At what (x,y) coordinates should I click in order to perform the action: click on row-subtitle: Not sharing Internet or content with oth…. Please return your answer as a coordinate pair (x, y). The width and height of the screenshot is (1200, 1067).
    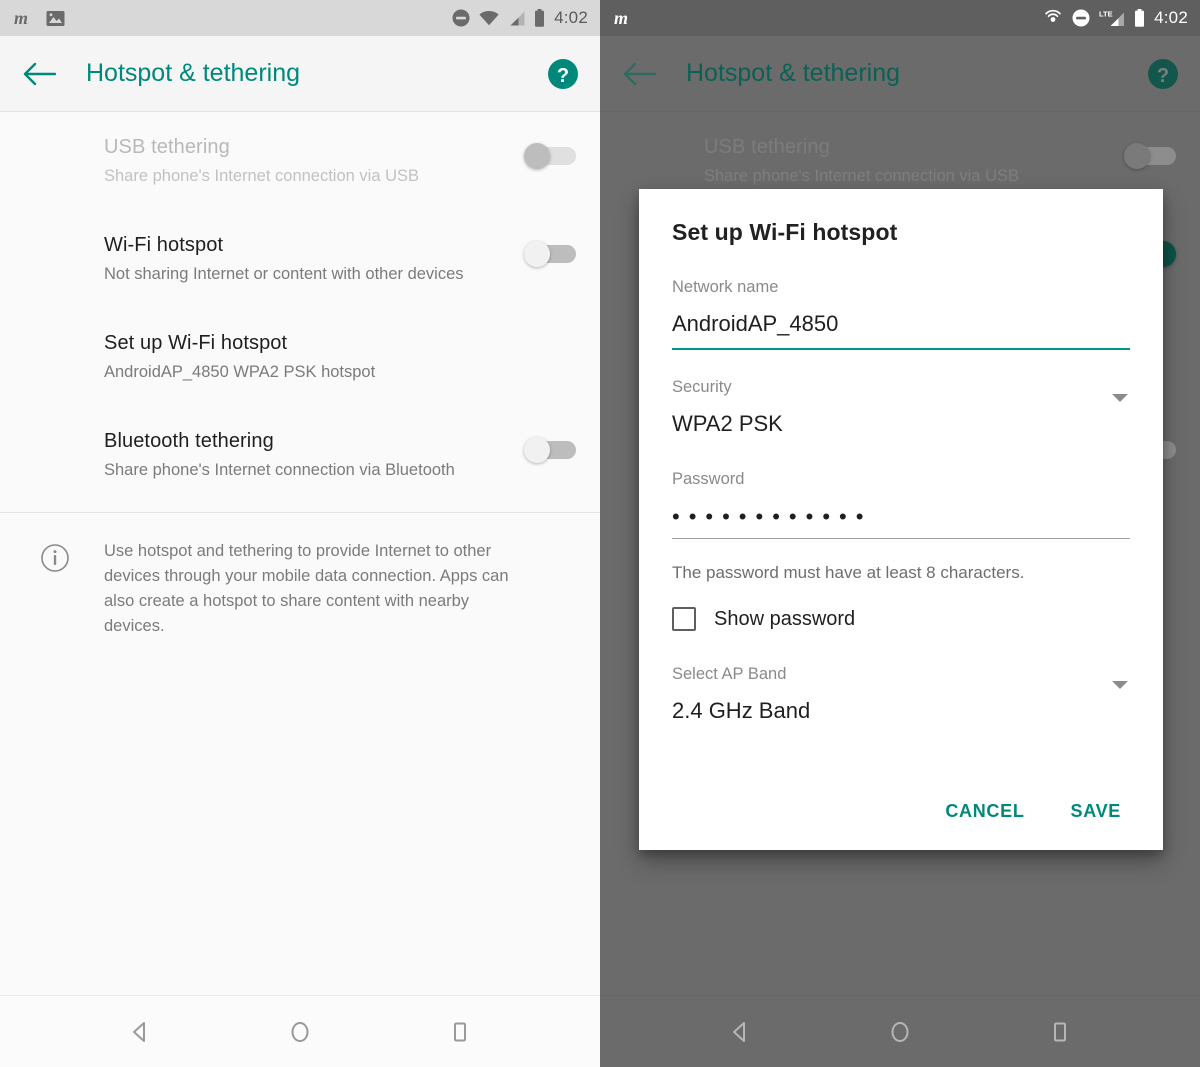
    Looking at the image, I should click on (284, 274).